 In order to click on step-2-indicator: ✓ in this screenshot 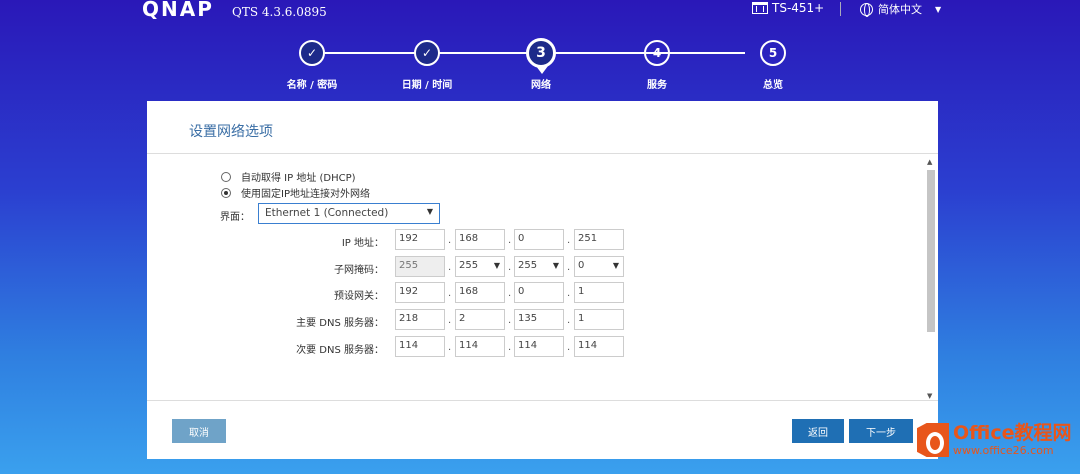, I will do `click(427, 53)`.